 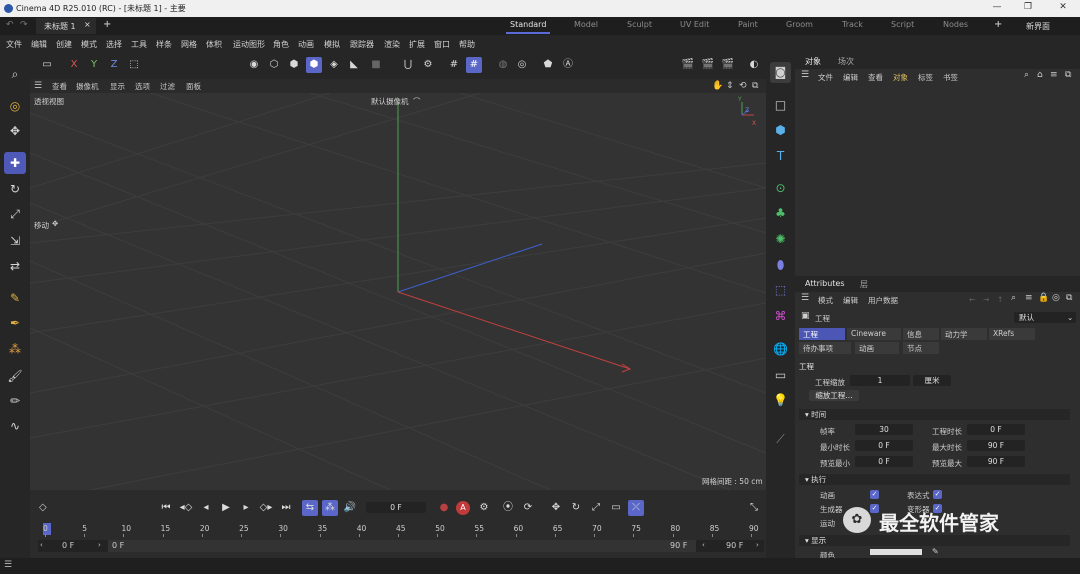 I want to click on object-menu-edit: 编辑, so click(x=850, y=77).